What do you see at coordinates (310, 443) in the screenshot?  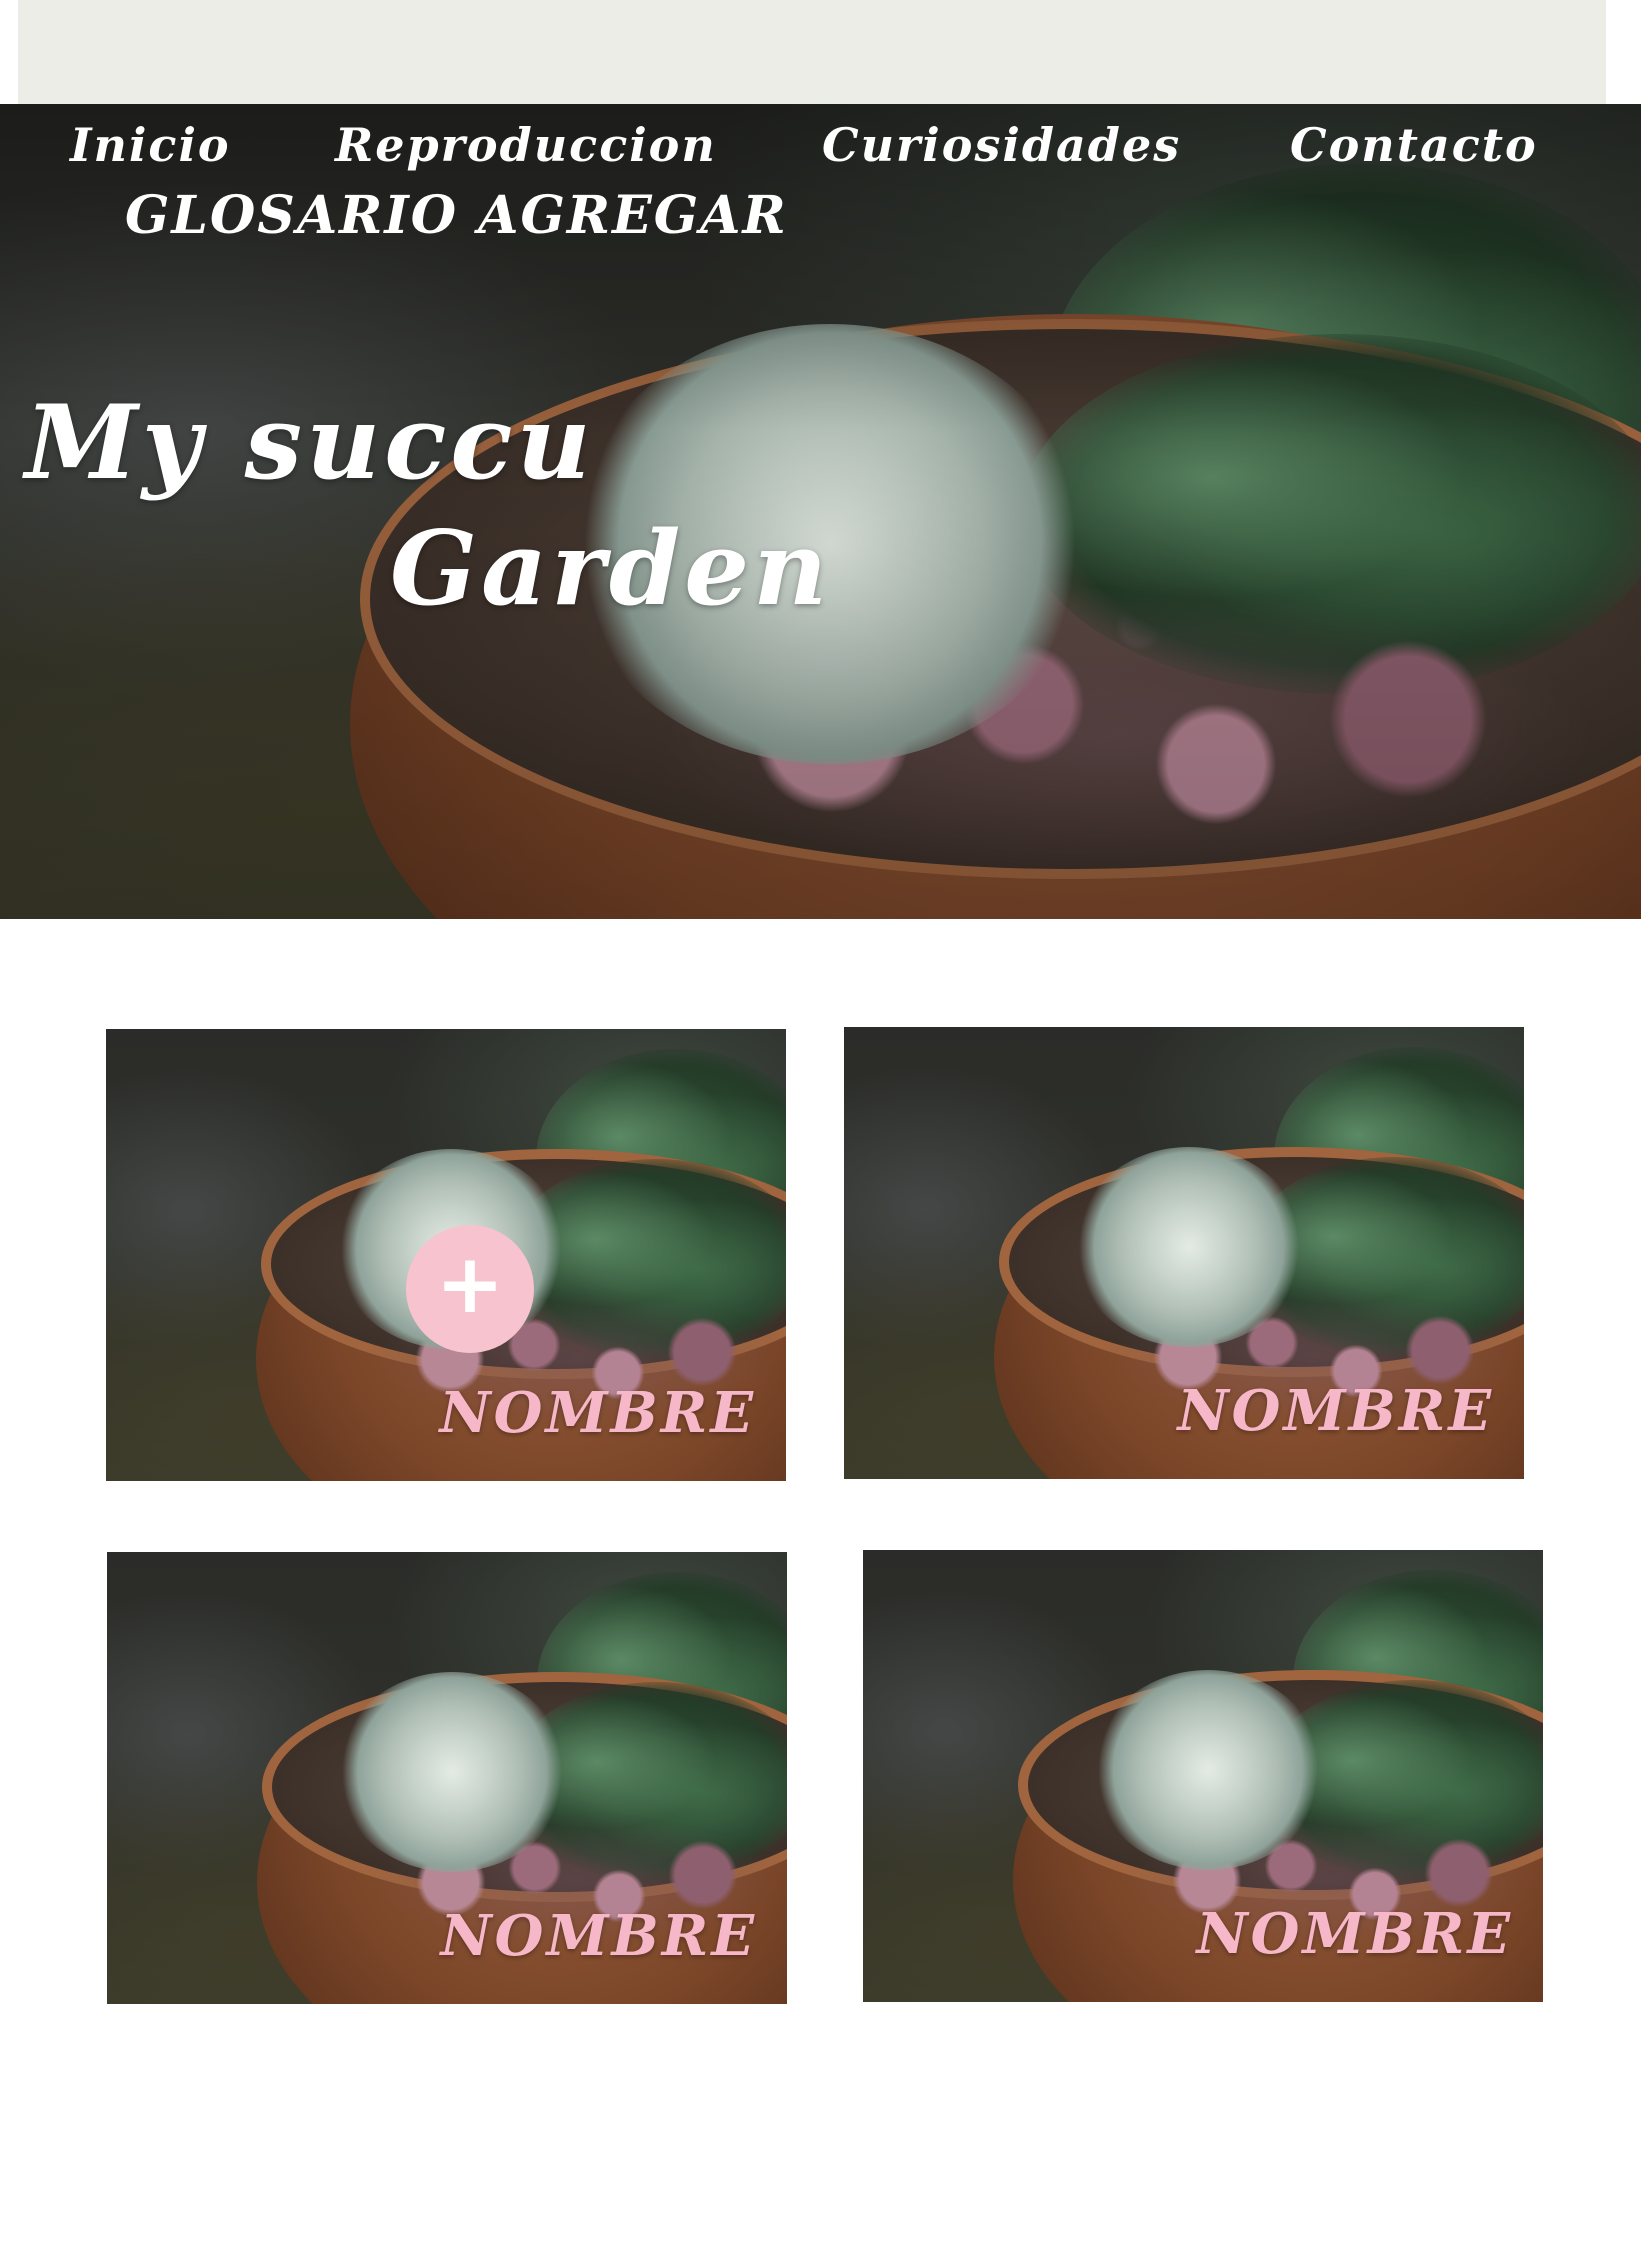 I see `site-title-line1: My succu` at bounding box center [310, 443].